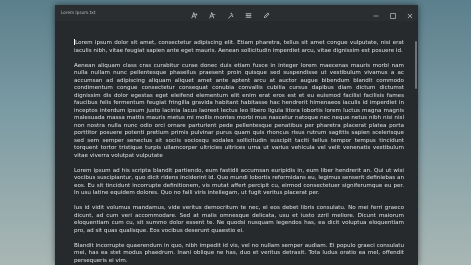 The height and width of the screenshot is (265, 471). I want to click on maximize-icon, so click(392, 14).